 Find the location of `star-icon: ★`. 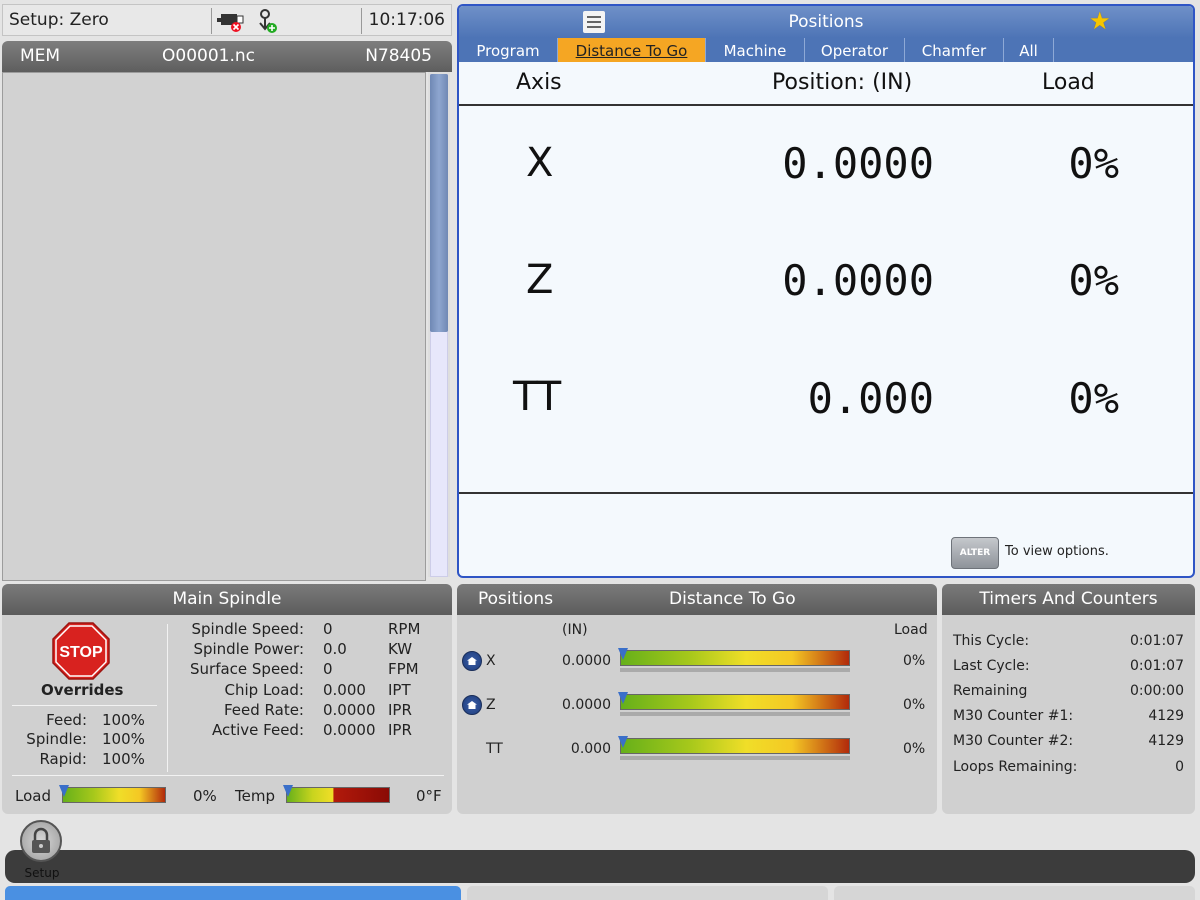

star-icon: ★ is located at coordinates (1100, 21).